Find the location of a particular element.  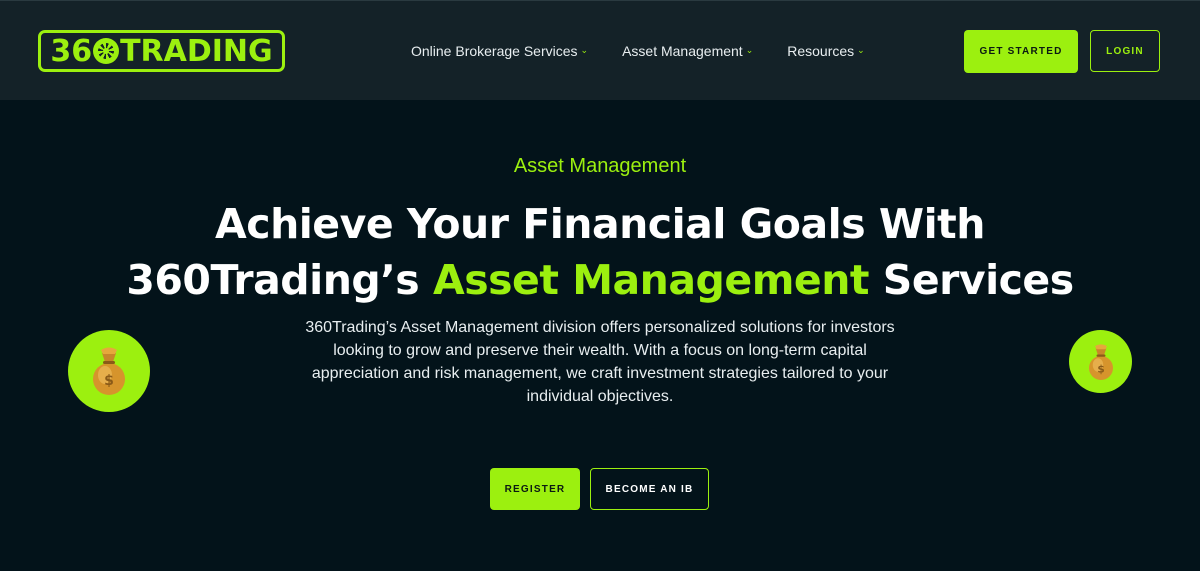

register-button: REGISTER is located at coordinates (535, 489).